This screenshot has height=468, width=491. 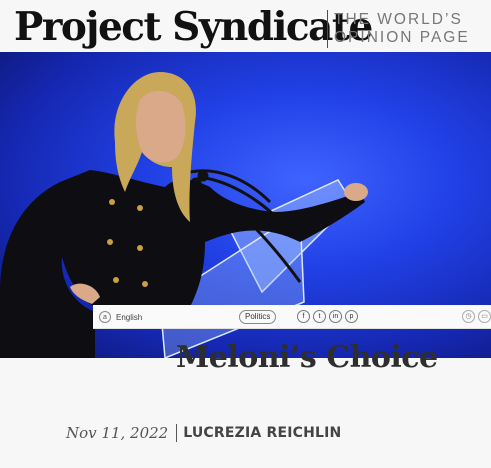 I want to click on facebook-icon: f, so click(x=303, y=316).